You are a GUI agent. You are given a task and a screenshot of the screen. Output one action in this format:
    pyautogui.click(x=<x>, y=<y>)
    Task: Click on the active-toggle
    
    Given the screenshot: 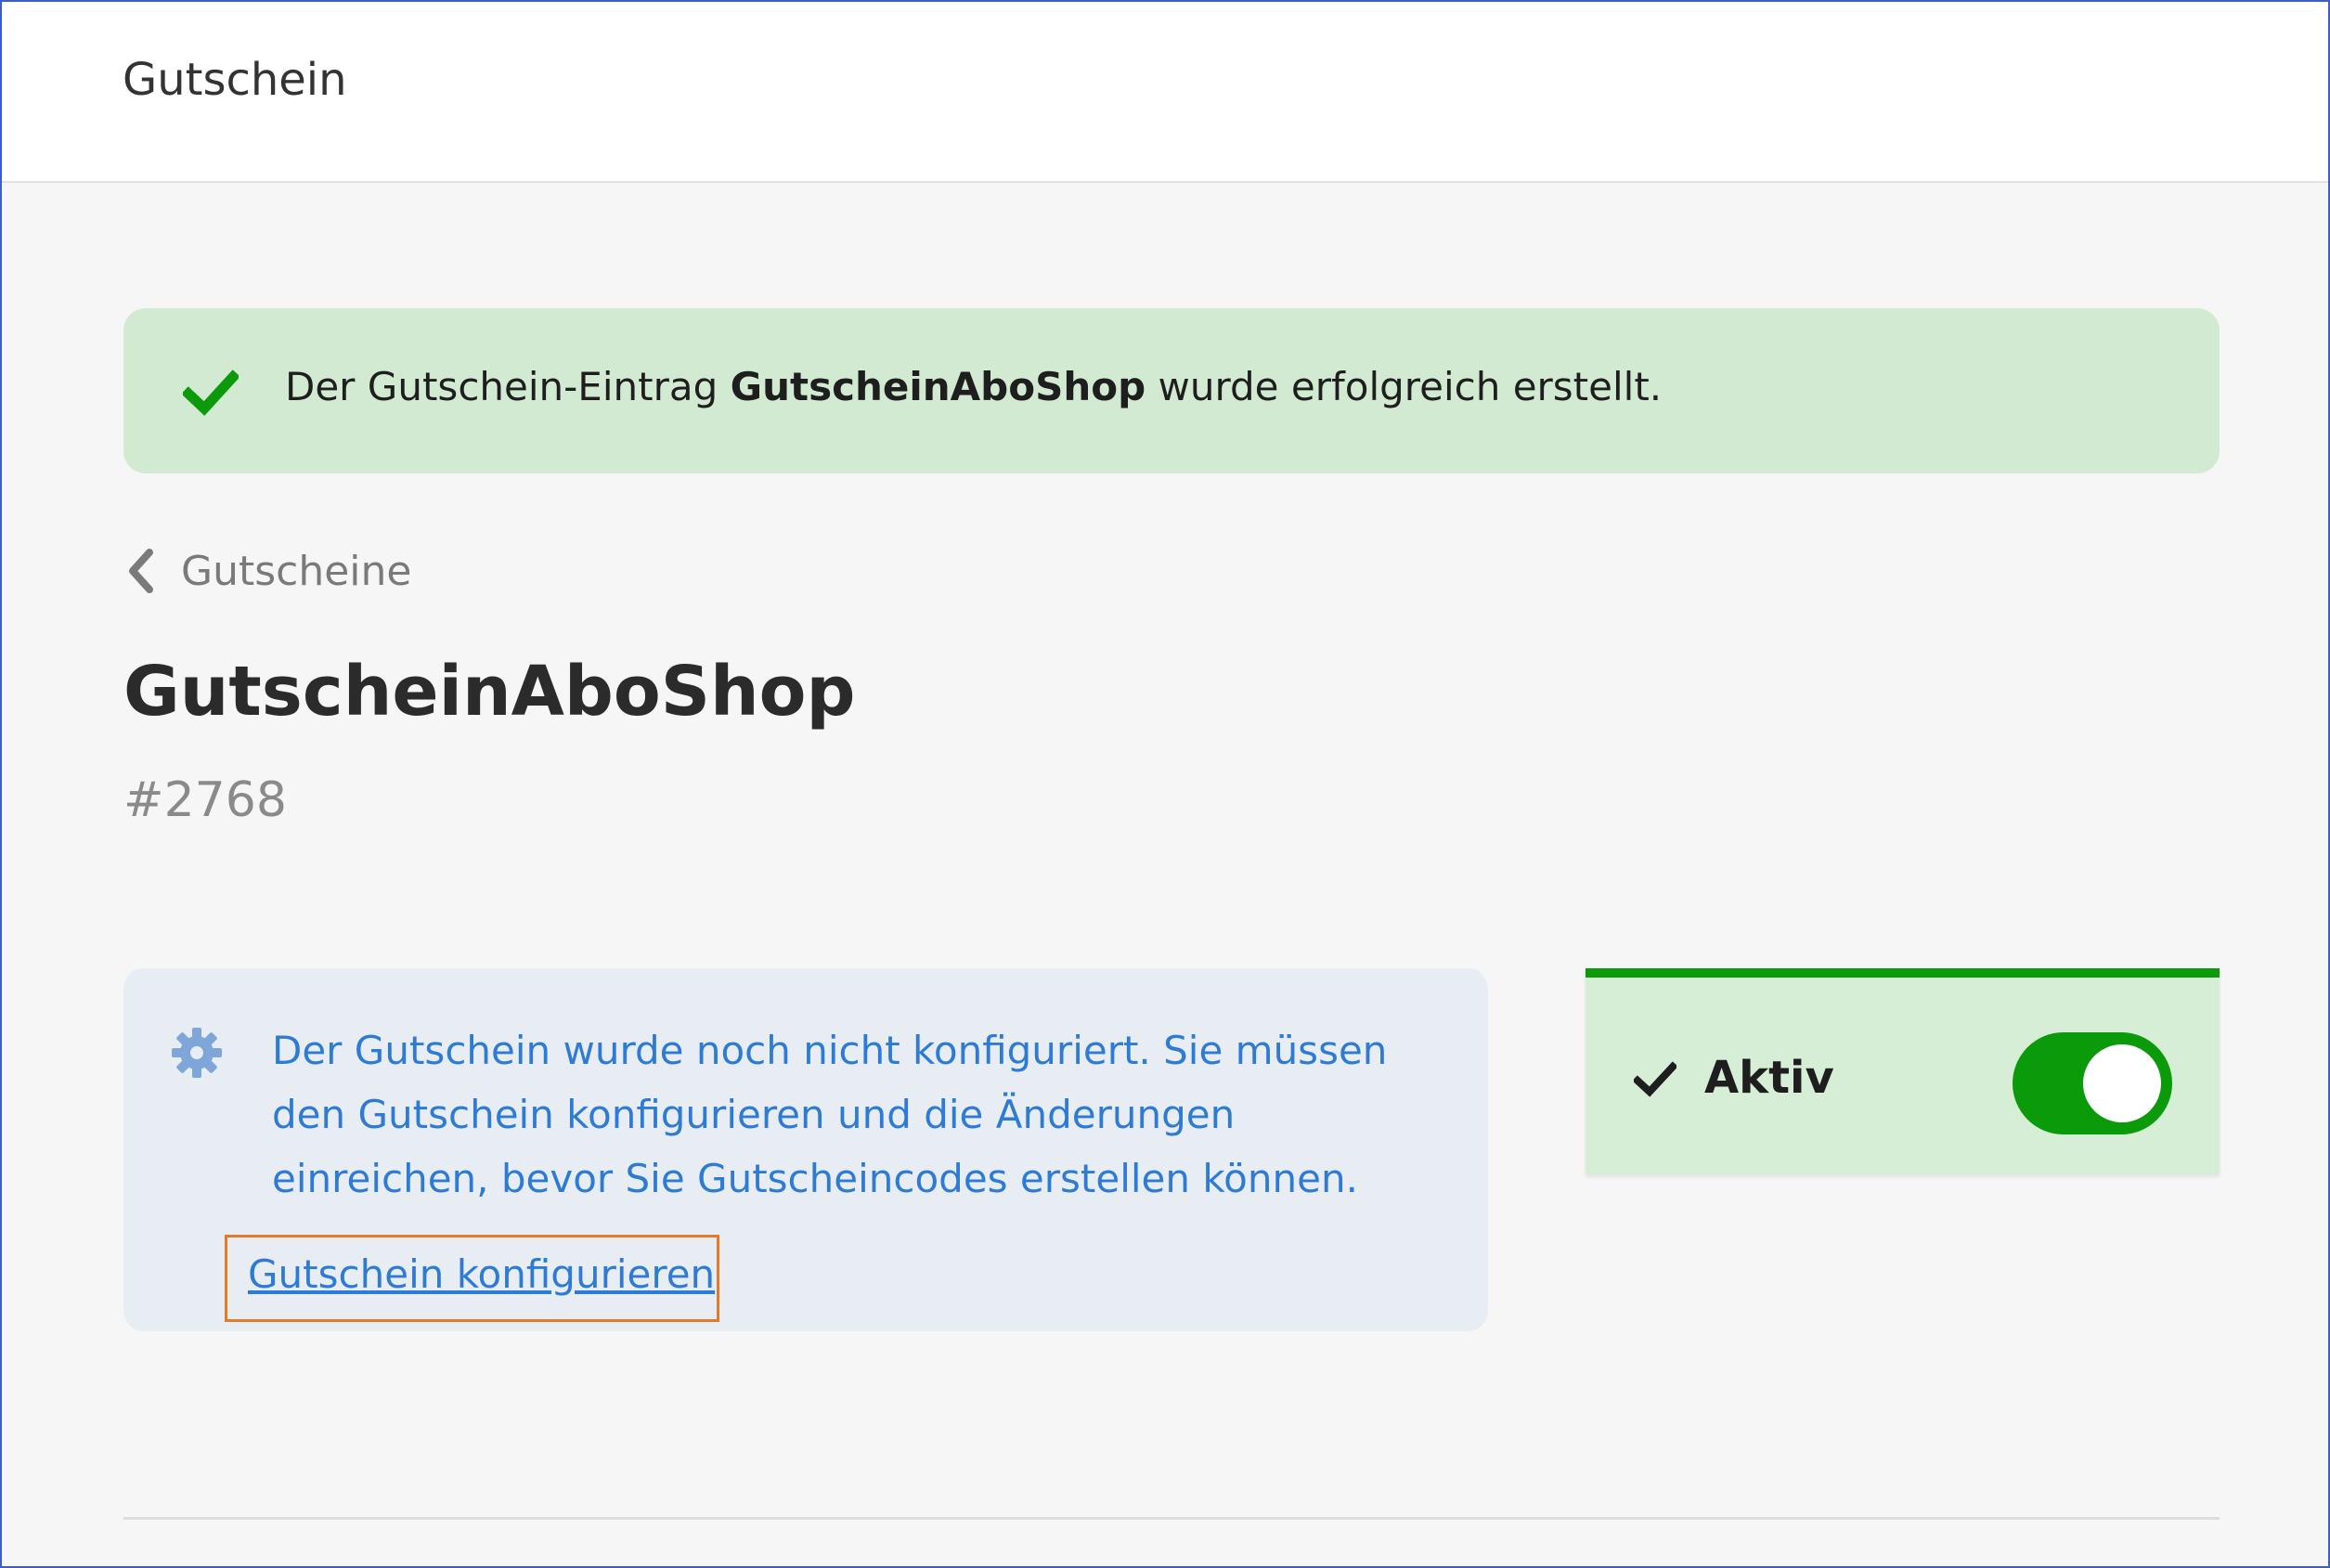 What is the action you would take?
    pyautogui.click(x=2092, y=1083)
    